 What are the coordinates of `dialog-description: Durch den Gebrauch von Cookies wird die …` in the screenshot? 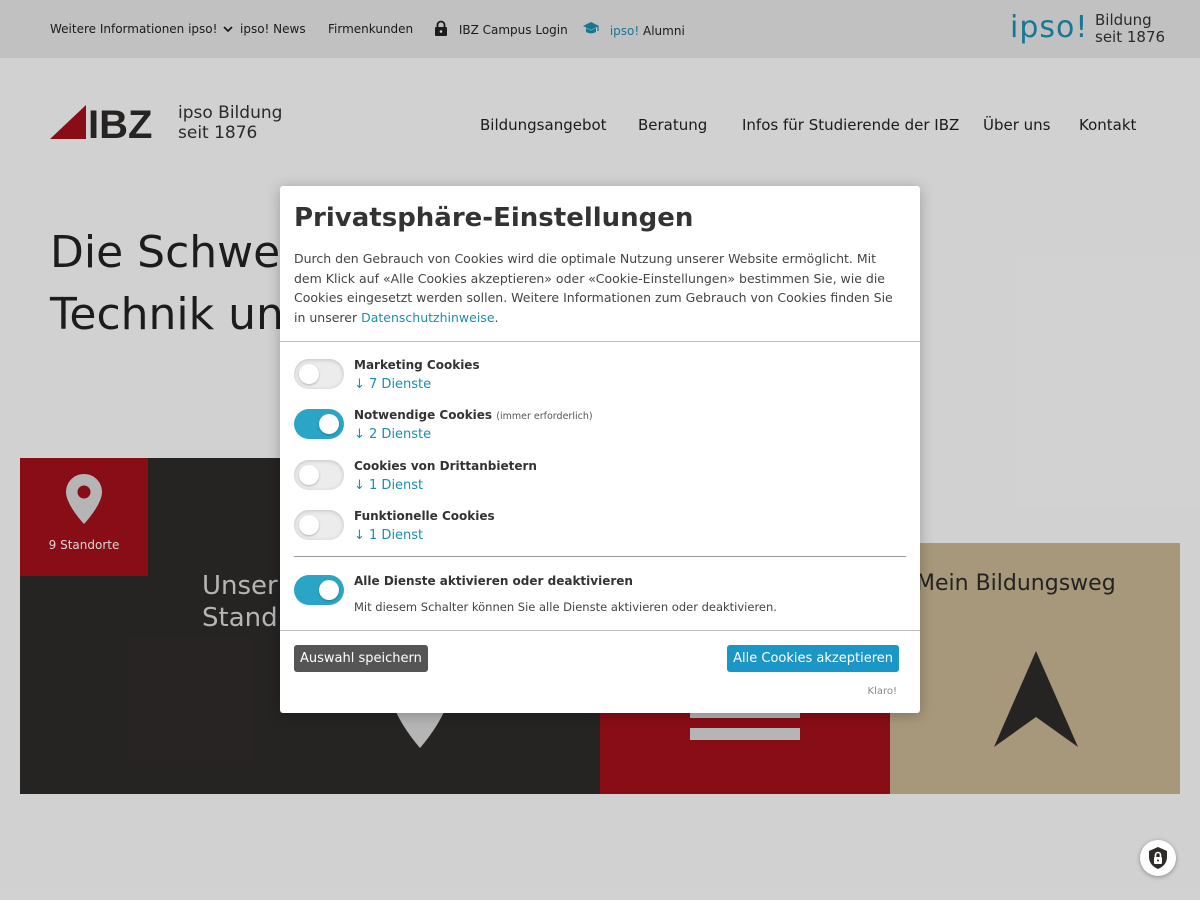 It's located at (599, 288).